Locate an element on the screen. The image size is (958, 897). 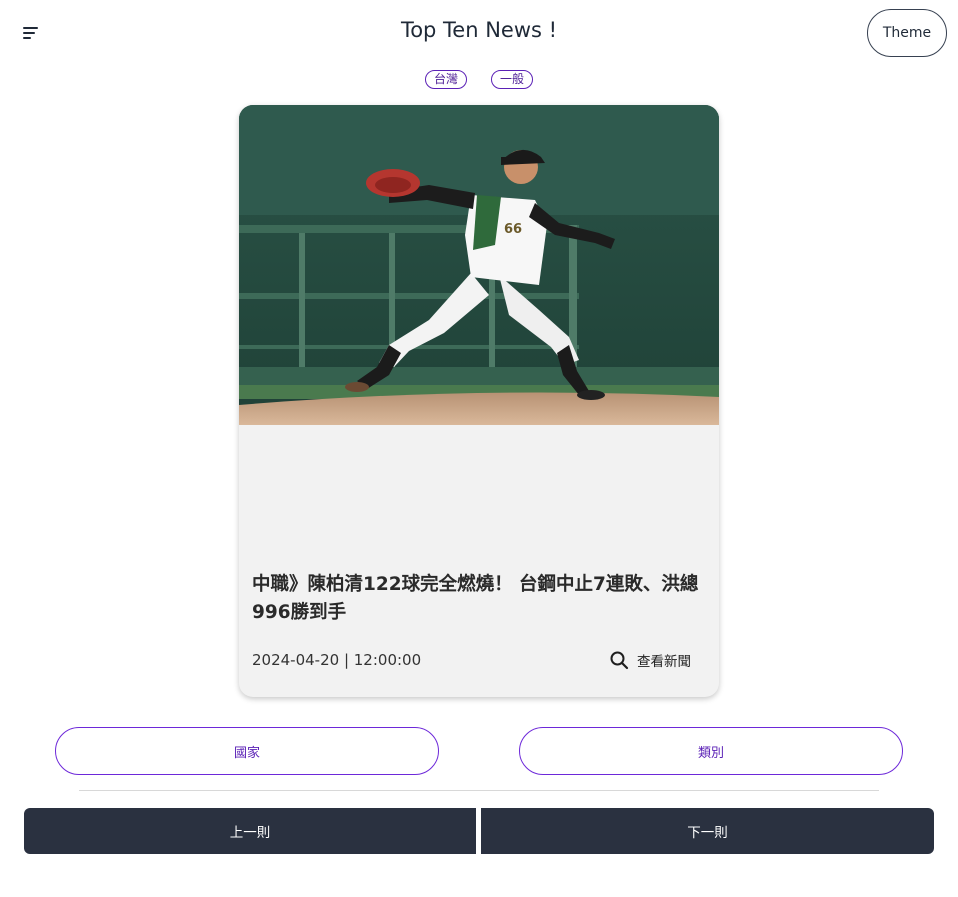
divider is located at coordinates (479, 790).